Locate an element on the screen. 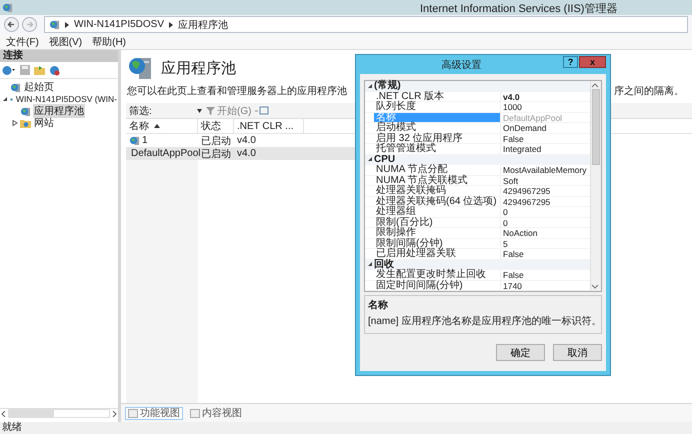 The height and width of the screenshot is (434, 692). scroll-down-icon is located at coordinates (595, 287).